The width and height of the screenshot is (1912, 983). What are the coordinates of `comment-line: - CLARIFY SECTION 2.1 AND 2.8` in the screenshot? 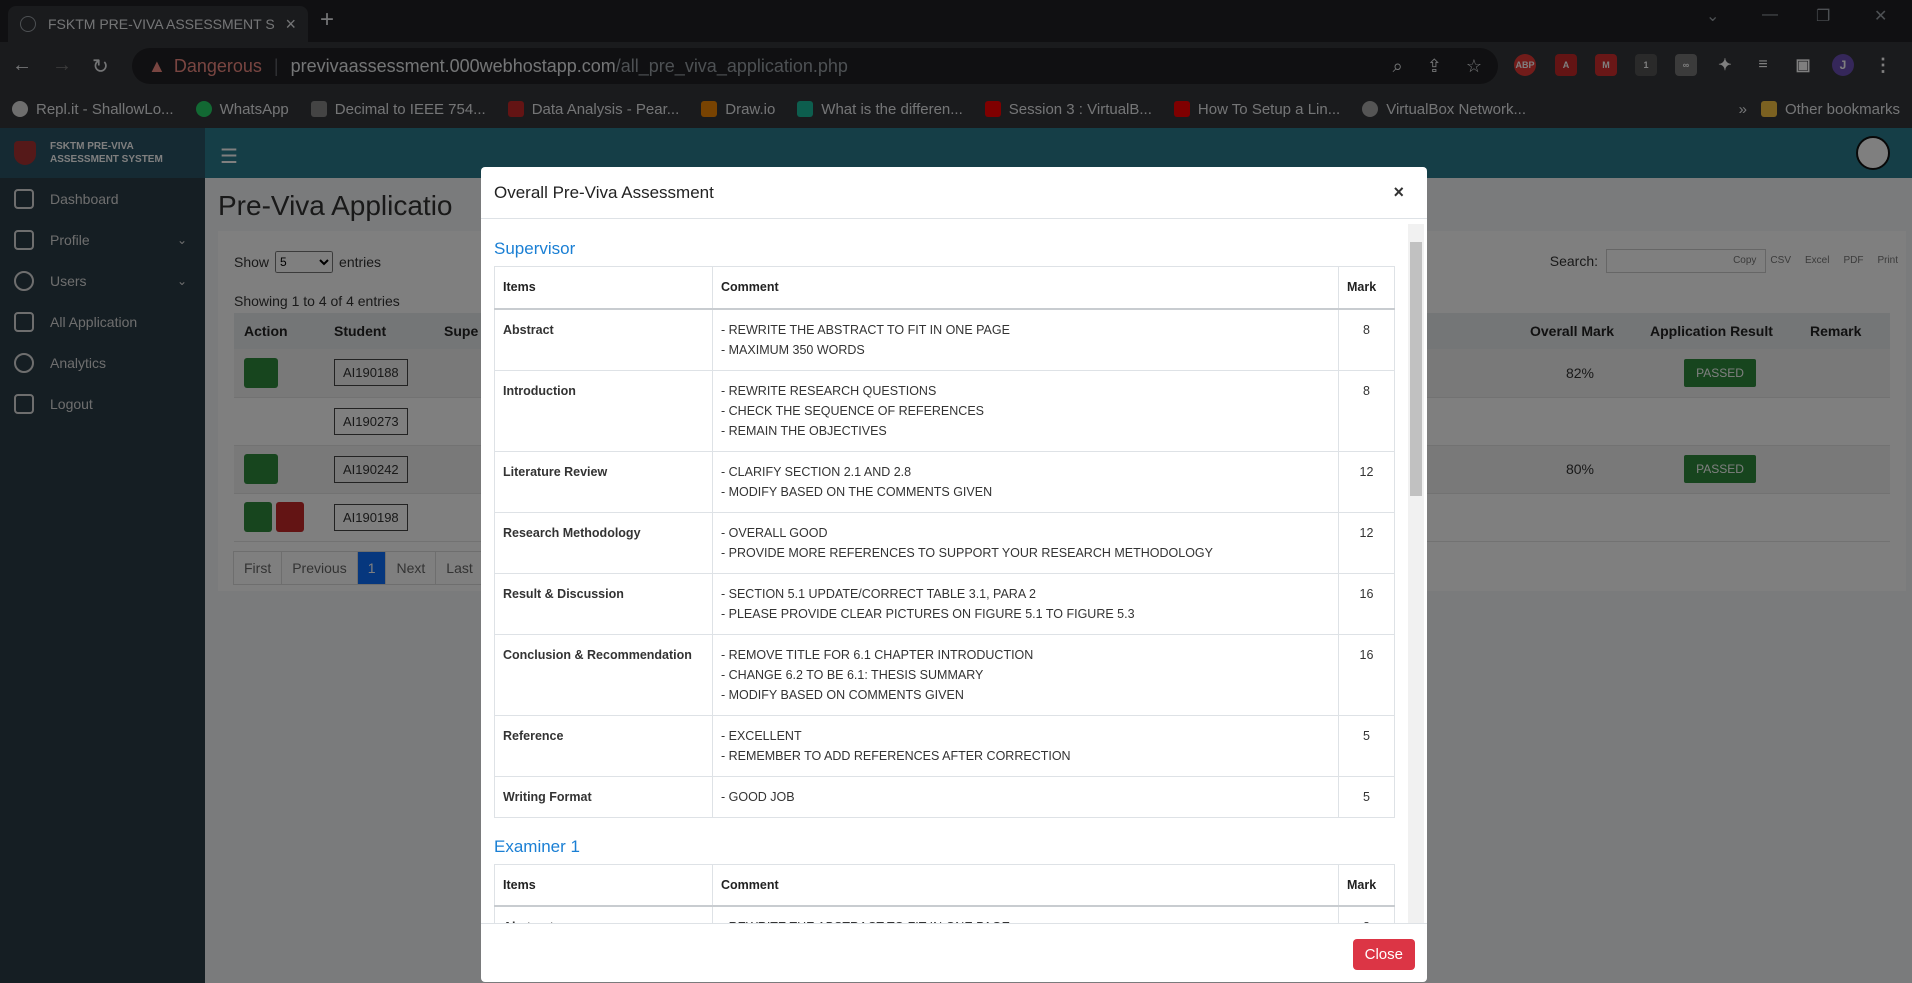 It's located at (816, 471).